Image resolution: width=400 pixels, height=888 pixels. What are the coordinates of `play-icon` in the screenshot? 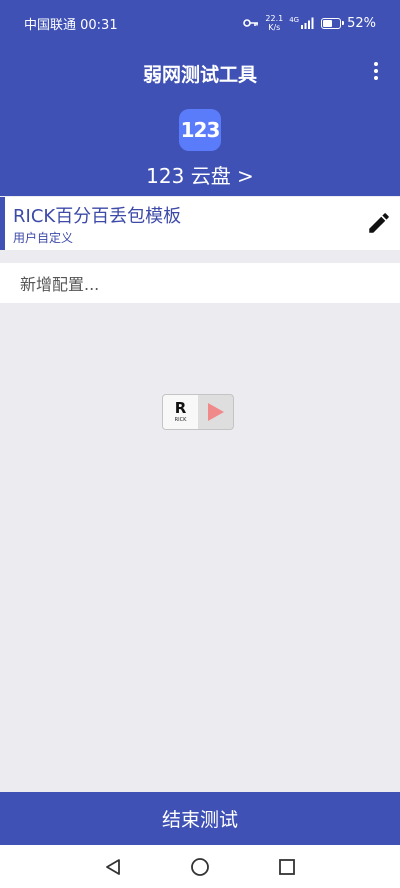 It's located at (215, 412).